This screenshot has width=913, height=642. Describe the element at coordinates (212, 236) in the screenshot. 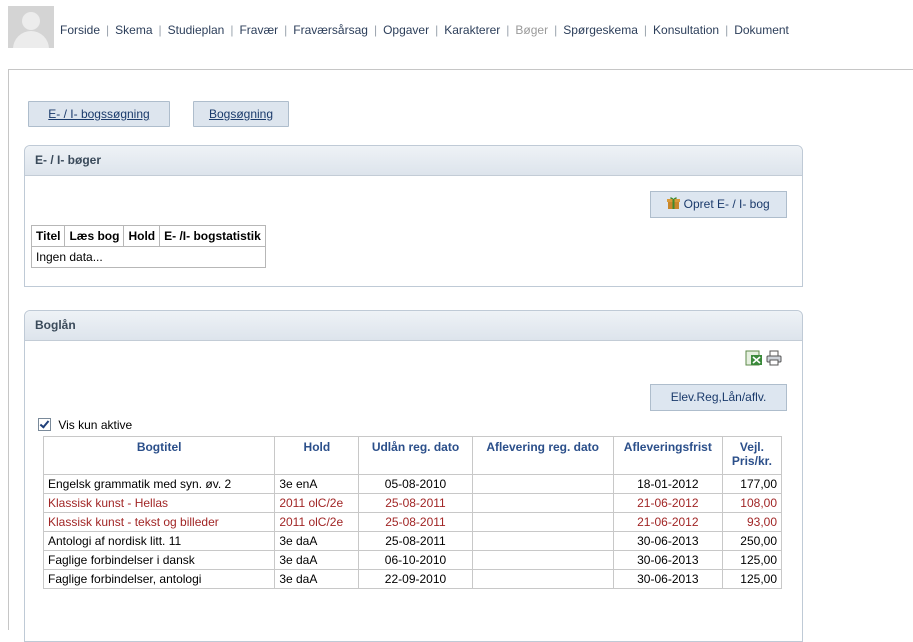

I see `ebooks-col-stats: E- /I- bogstatistik` at that location.